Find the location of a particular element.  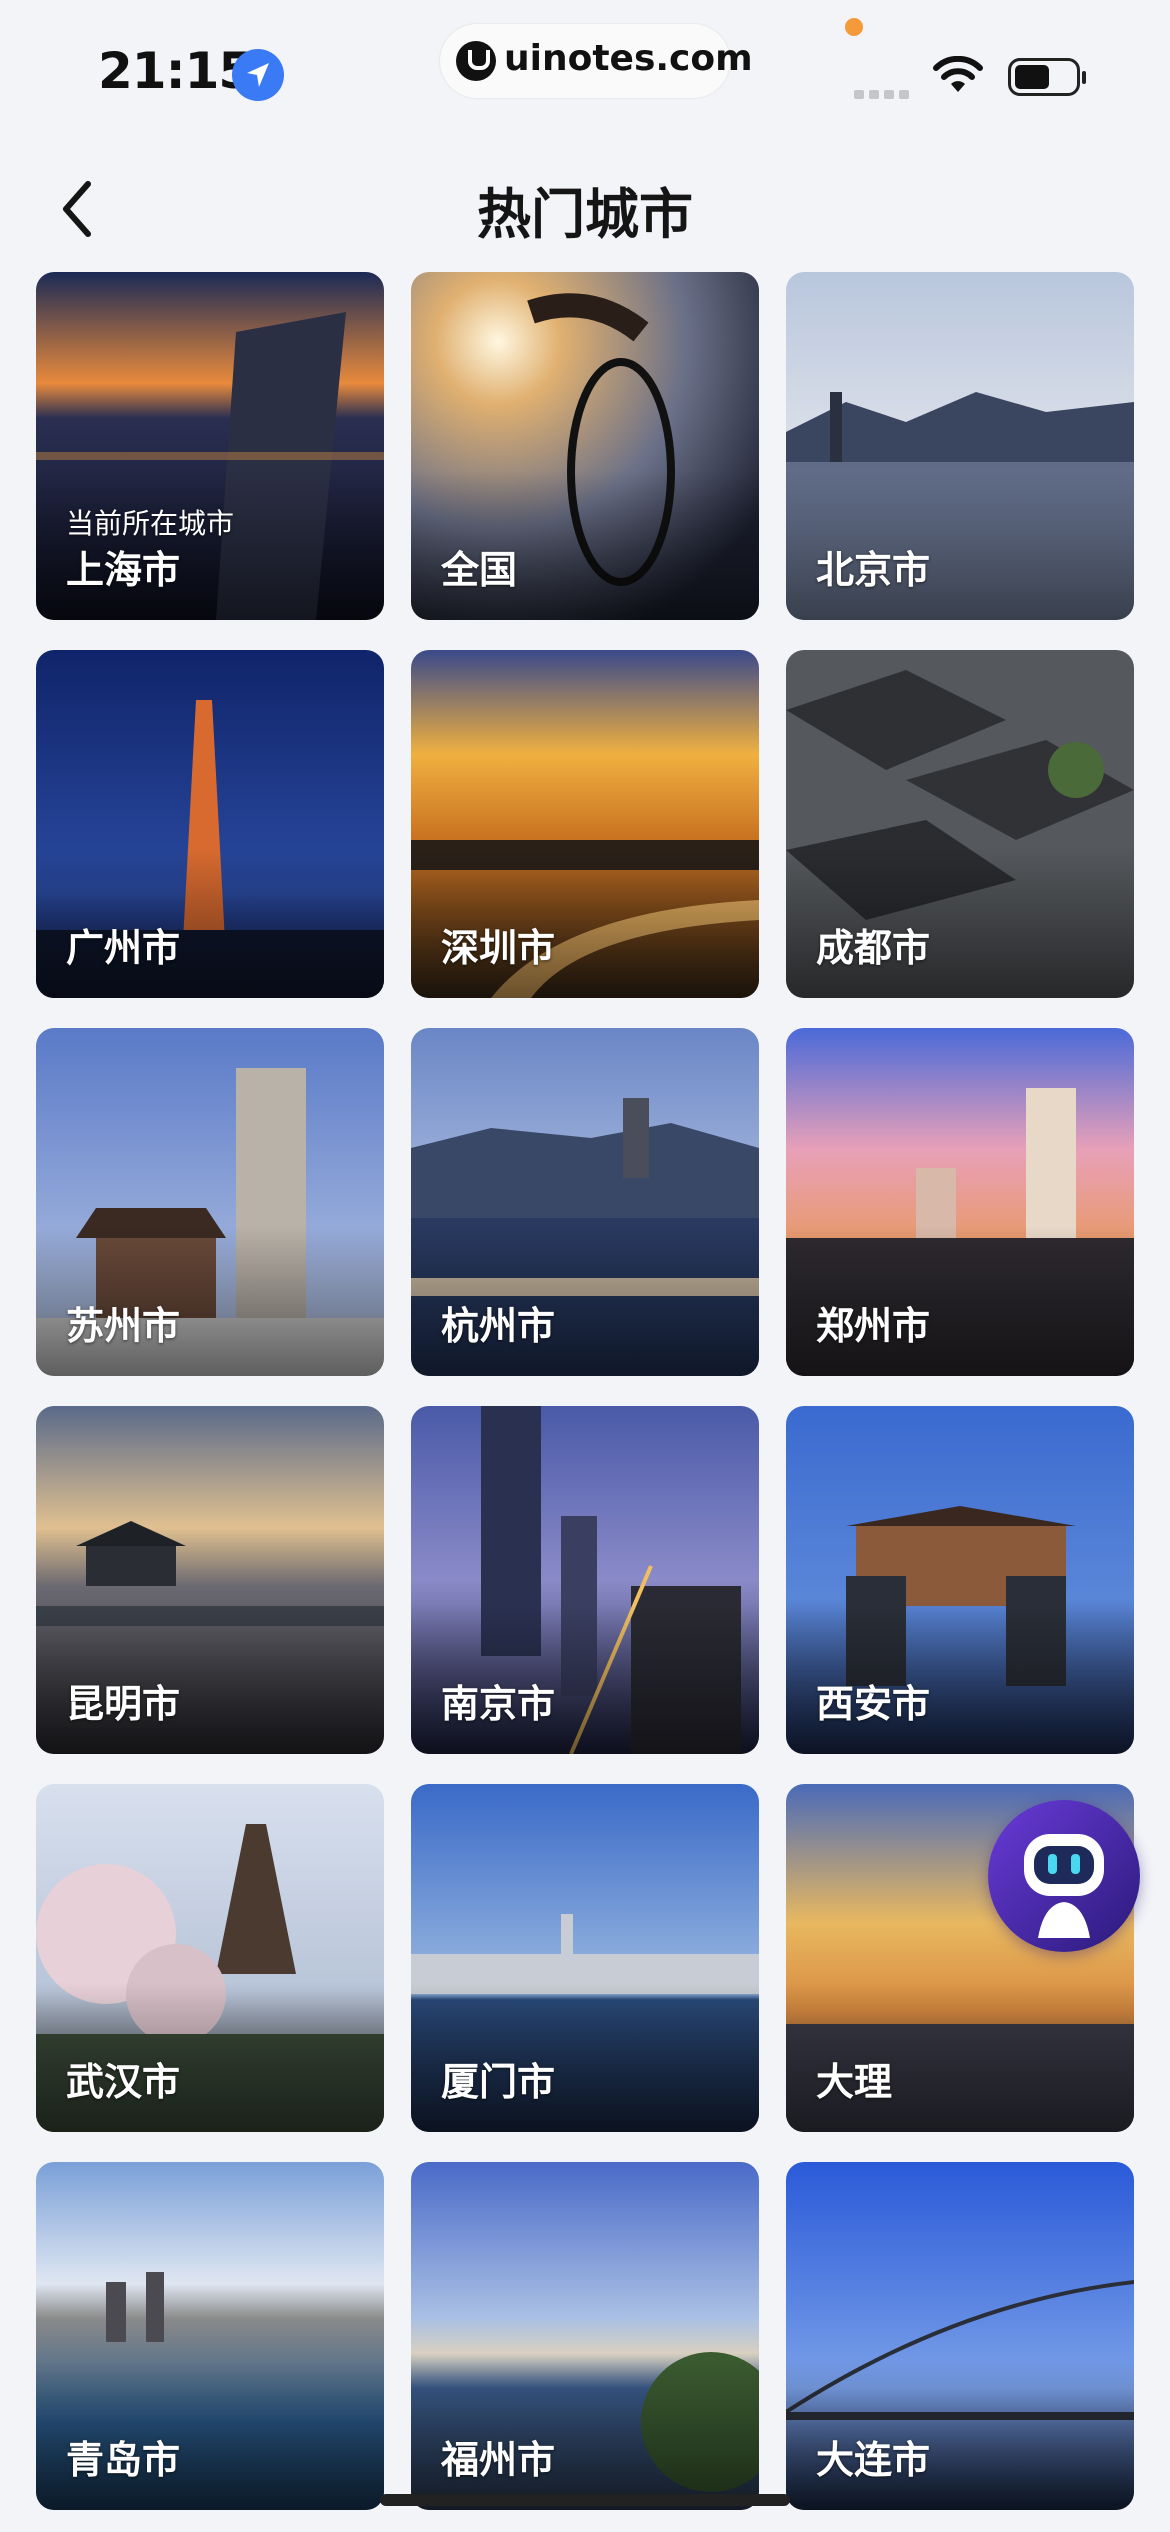

city-card-shenzhen: 深圳市 is located at coordinates (585, 824).